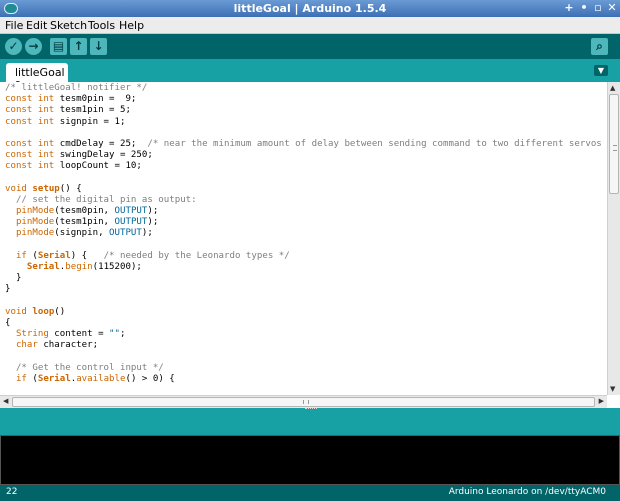 Image resolution: width=620 pixels, height=501 pixels. Describe the element at coordinates (527, 492) in the screenshot. I see `board-port-label: Arduino Leonardo on /dev/ttyACM0` at that location.